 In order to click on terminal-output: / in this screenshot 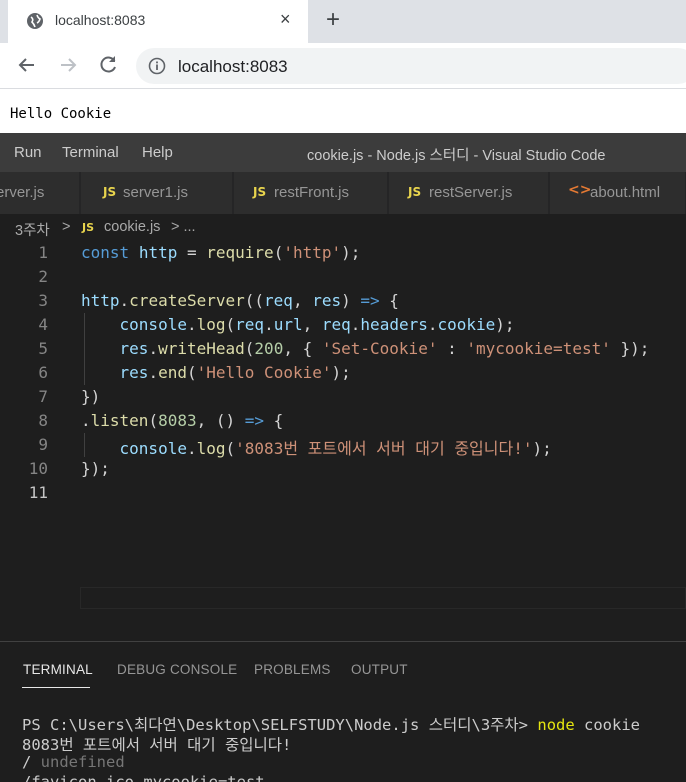, I will do `click(31, 762)`.